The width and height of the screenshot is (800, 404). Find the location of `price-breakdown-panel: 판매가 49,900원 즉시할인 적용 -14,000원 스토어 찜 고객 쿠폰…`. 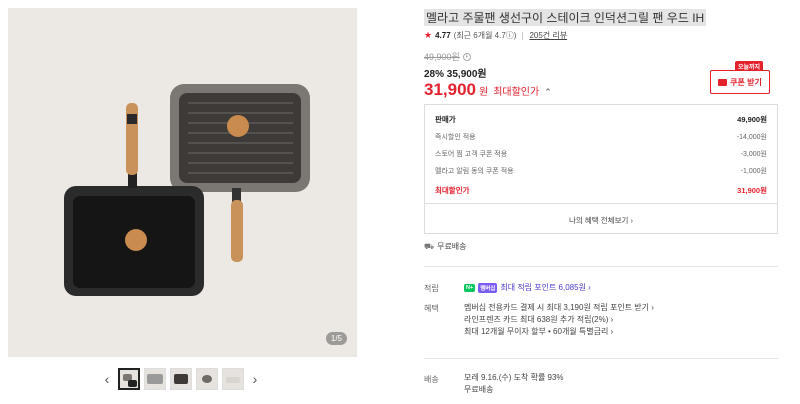

price-breakdown-panel: 판매가 49,900원 즉시할인 적용 -14,000원 스토어 찜 고객 쿠폰… is located at coordinates (601, 169).